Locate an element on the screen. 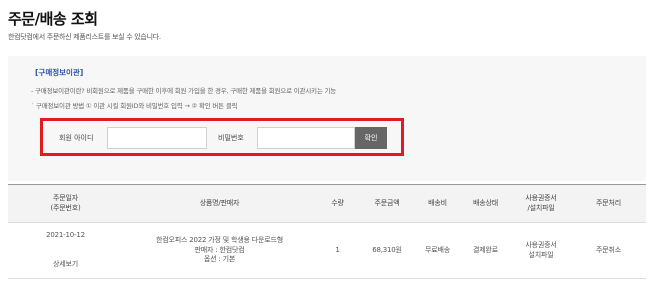 The width and height of the screenshot is (655, 281). order-date: 2021-10-12 is located at coordinates (65, 235).